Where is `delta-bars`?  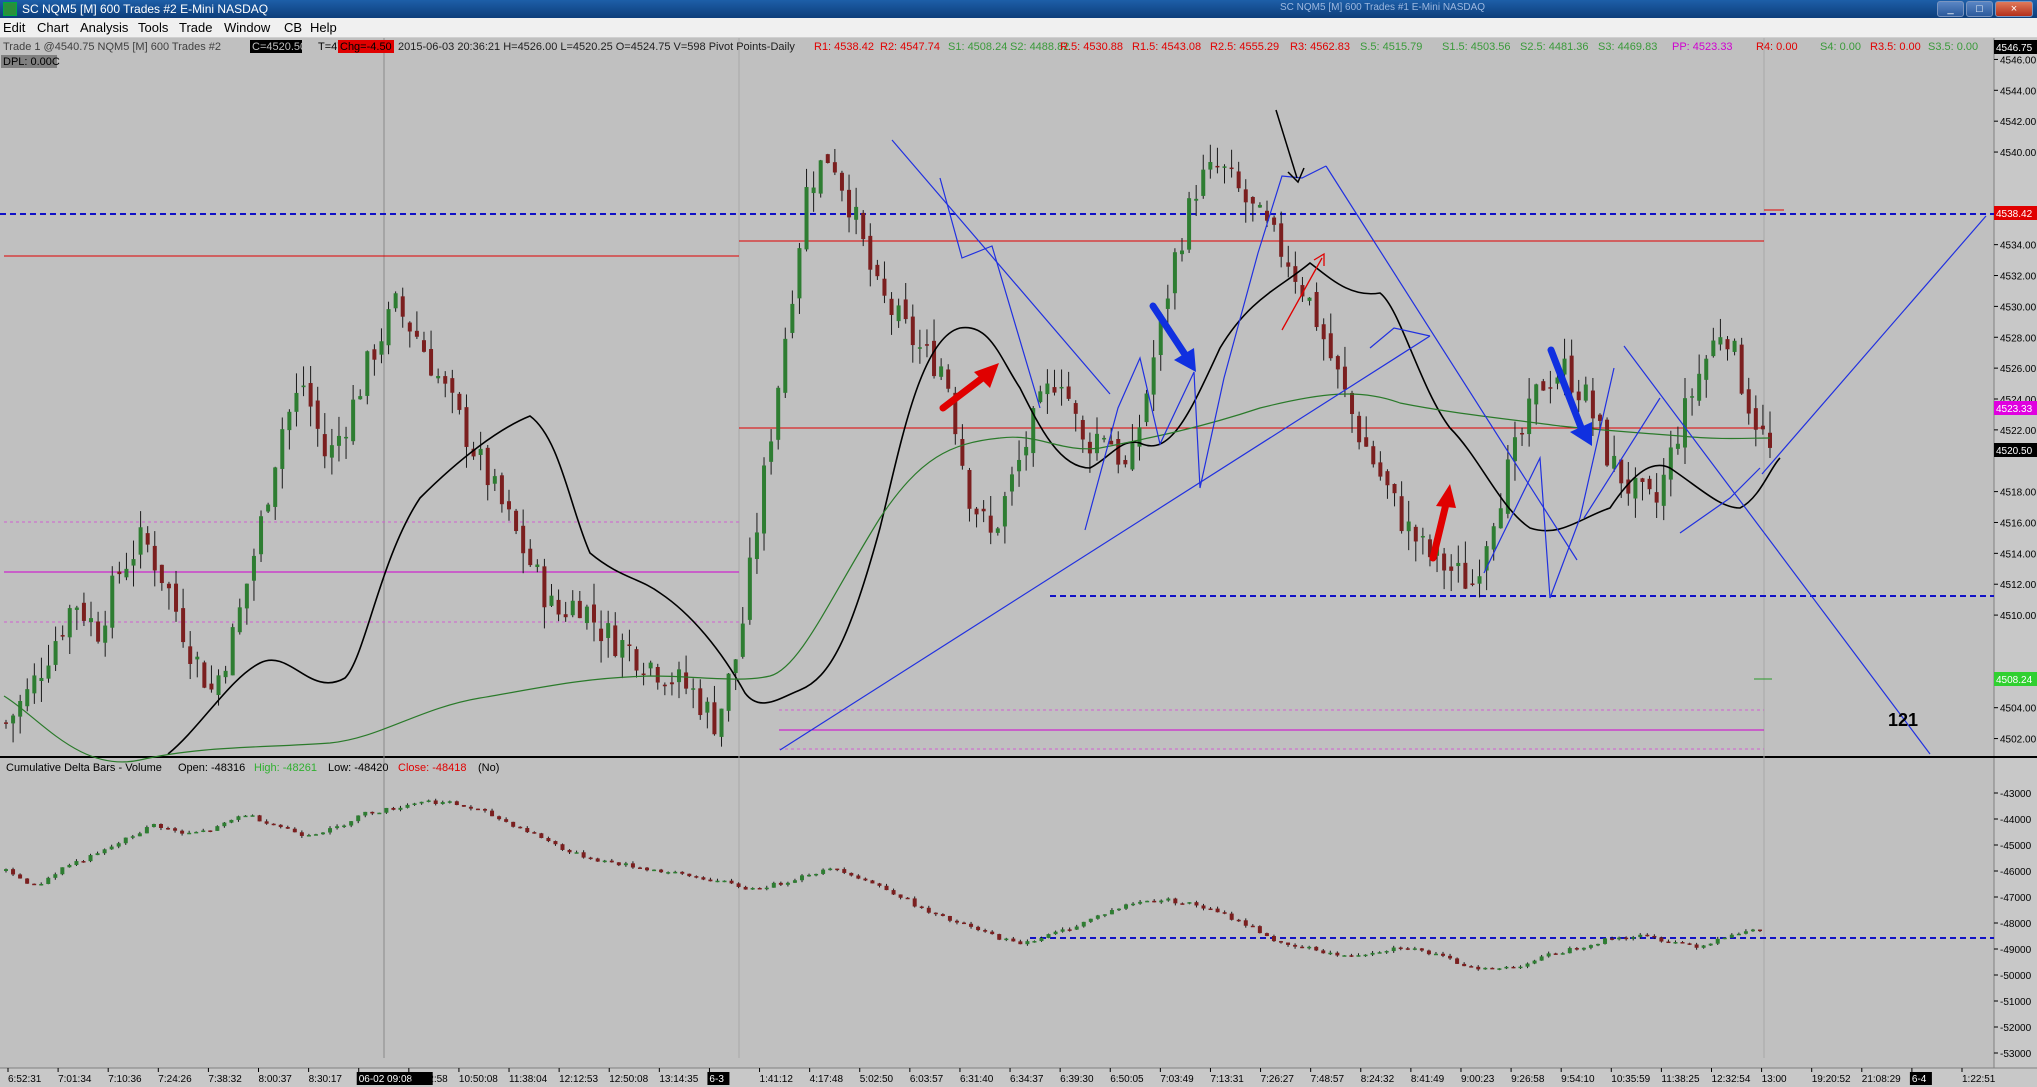 delta-bars is located at coordinates (883, 884).